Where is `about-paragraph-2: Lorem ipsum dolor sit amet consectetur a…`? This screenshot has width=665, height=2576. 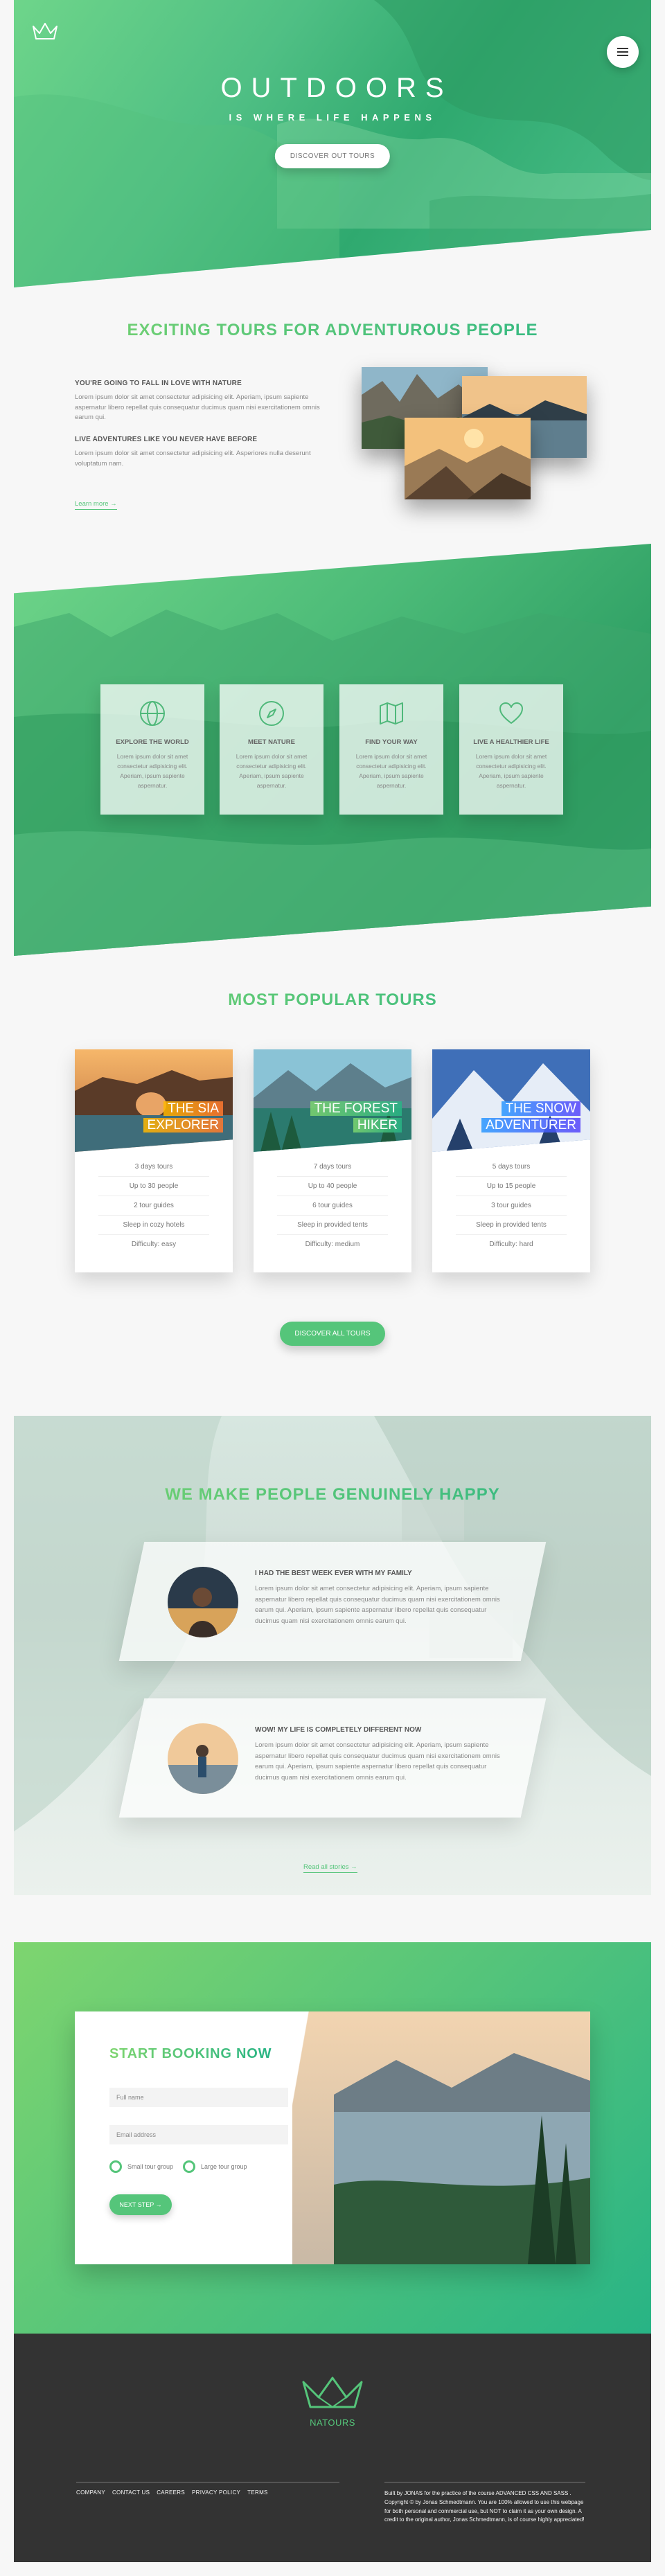
about-paragraph-2: Lorem ipsum dolor sit amet consectetur a… is located at coordinates (193, 459).